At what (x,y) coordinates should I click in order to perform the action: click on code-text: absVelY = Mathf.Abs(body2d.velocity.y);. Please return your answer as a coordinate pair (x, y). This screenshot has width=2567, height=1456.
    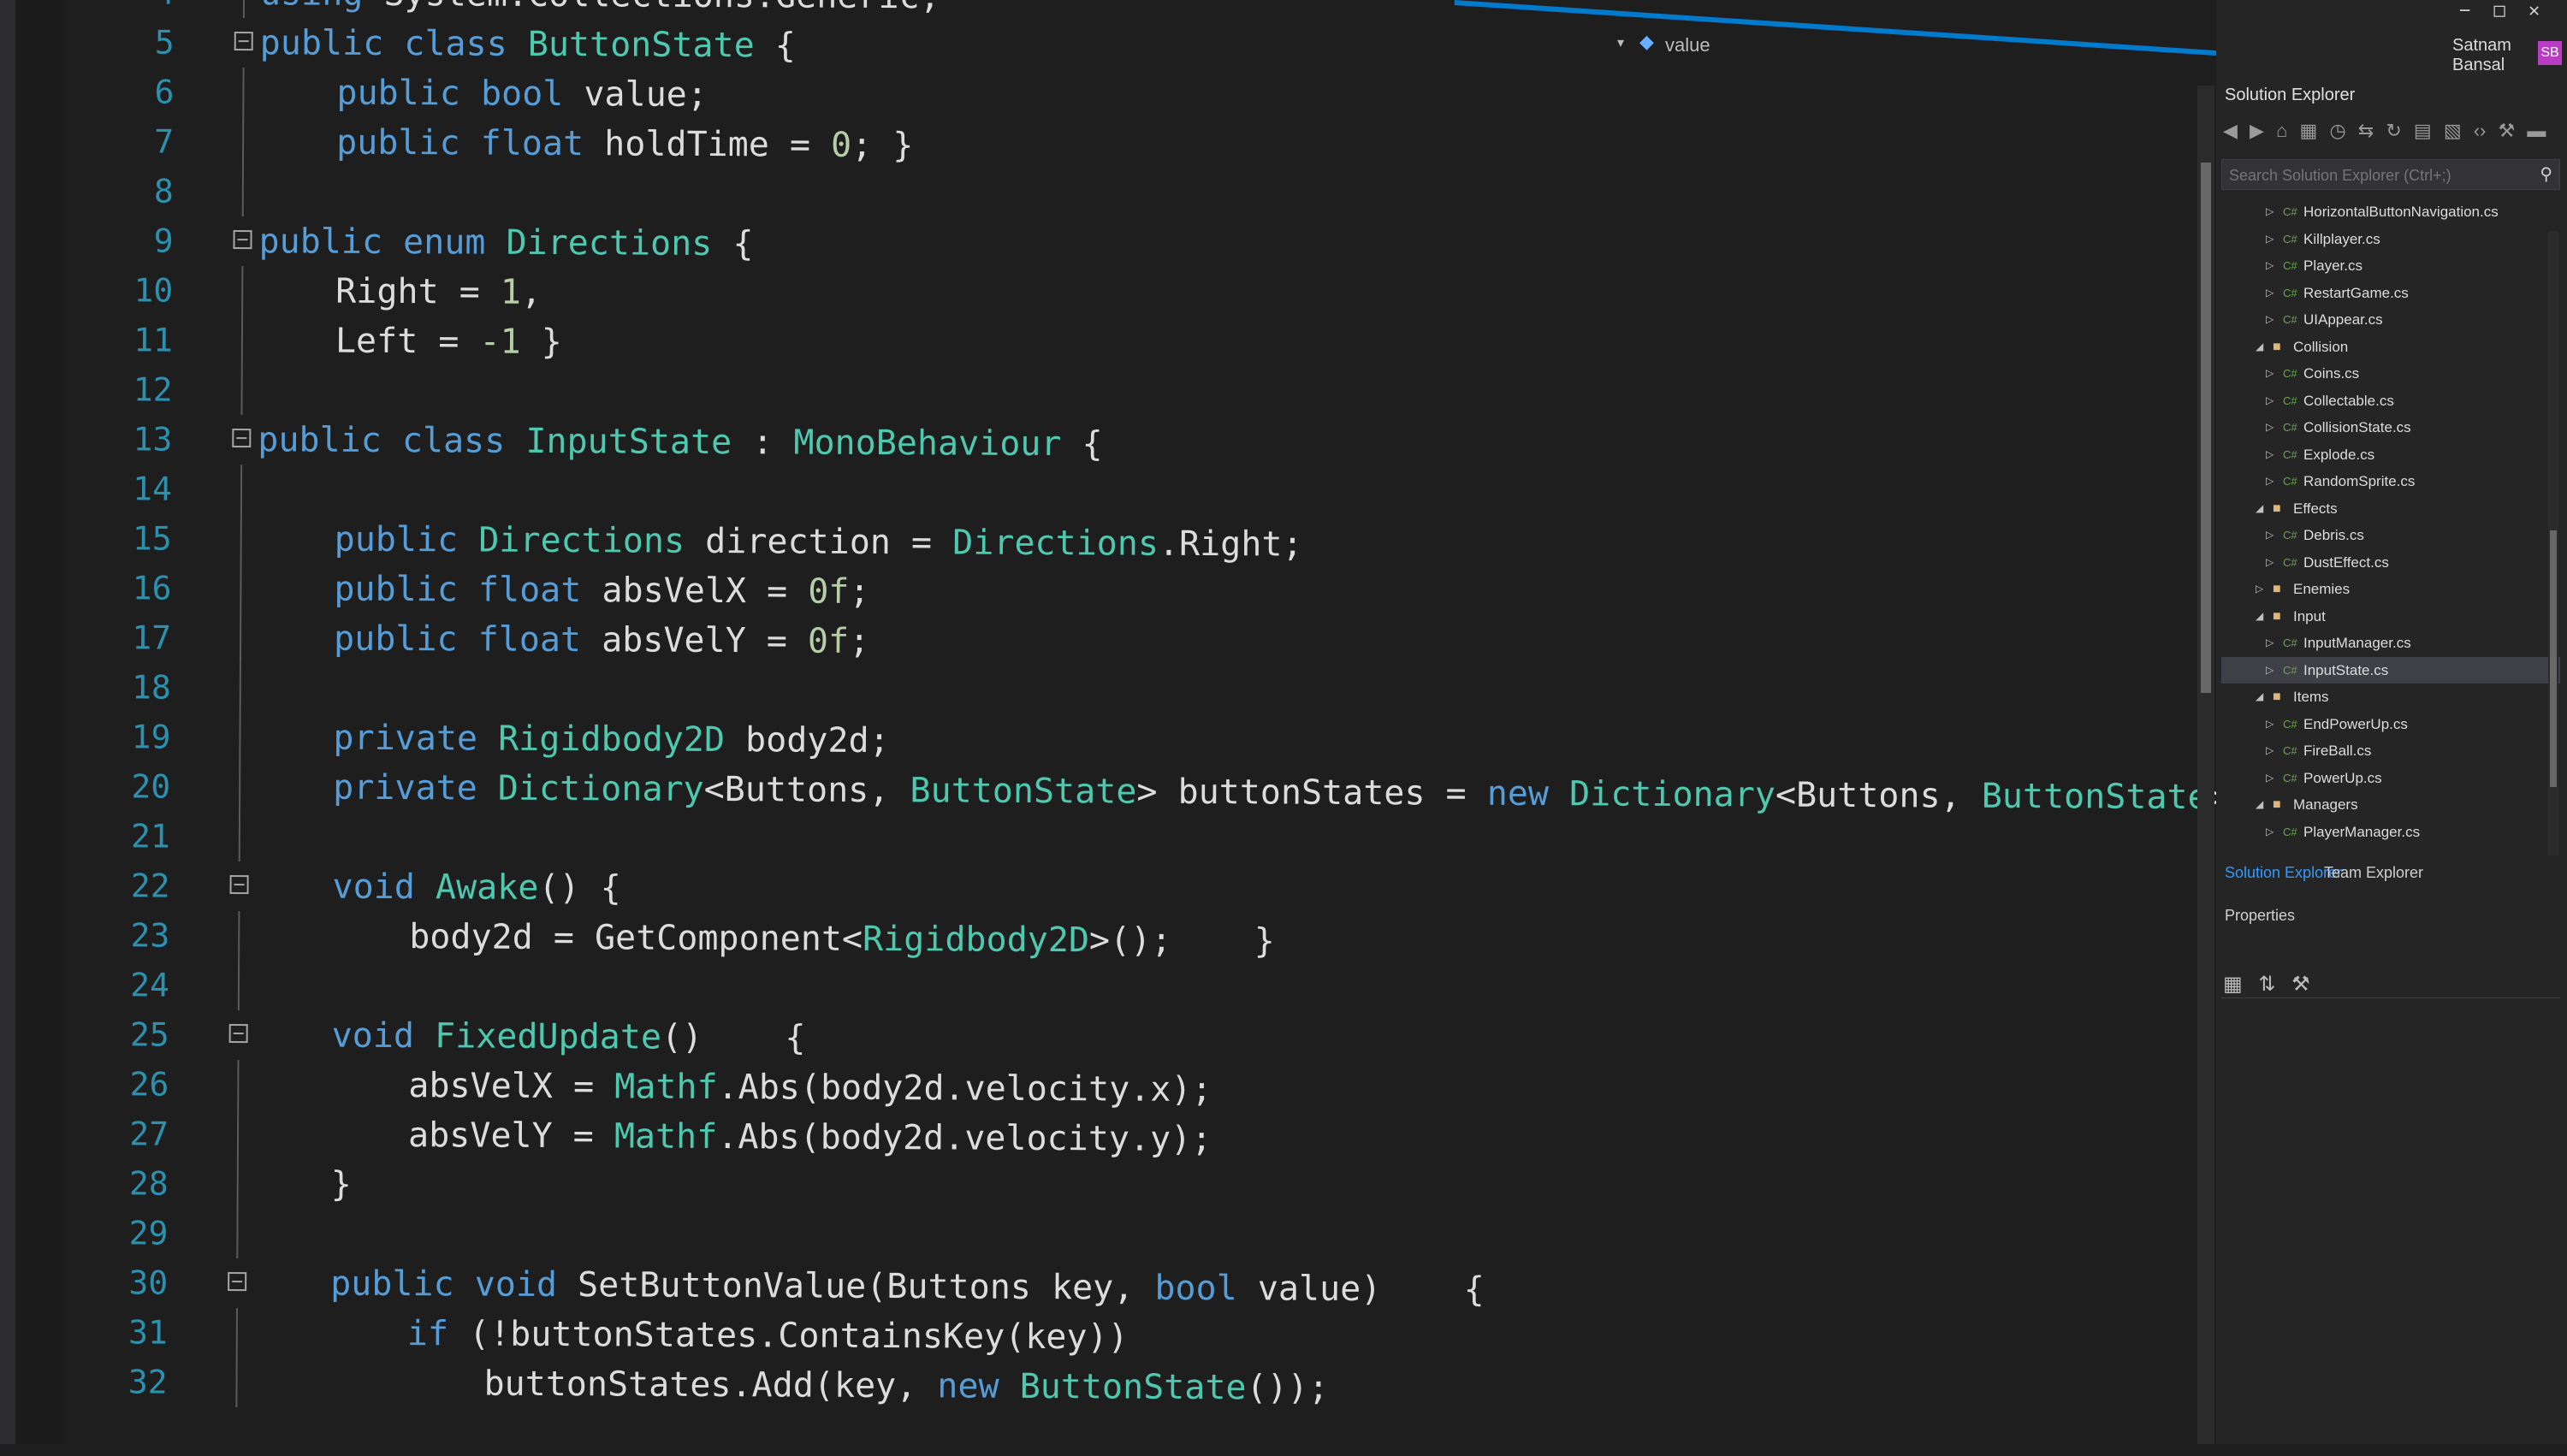
    Looking at the image, I should click on (810, 1137).